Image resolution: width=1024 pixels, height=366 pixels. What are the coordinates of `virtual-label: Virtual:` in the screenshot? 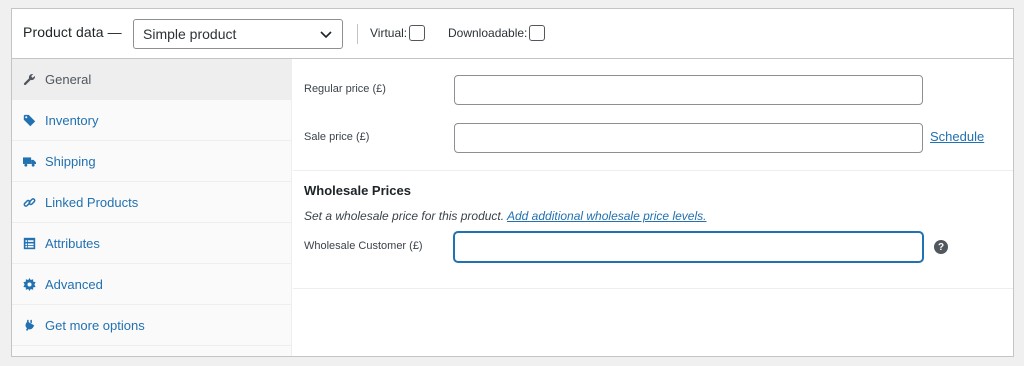 It's located at (389, 33).